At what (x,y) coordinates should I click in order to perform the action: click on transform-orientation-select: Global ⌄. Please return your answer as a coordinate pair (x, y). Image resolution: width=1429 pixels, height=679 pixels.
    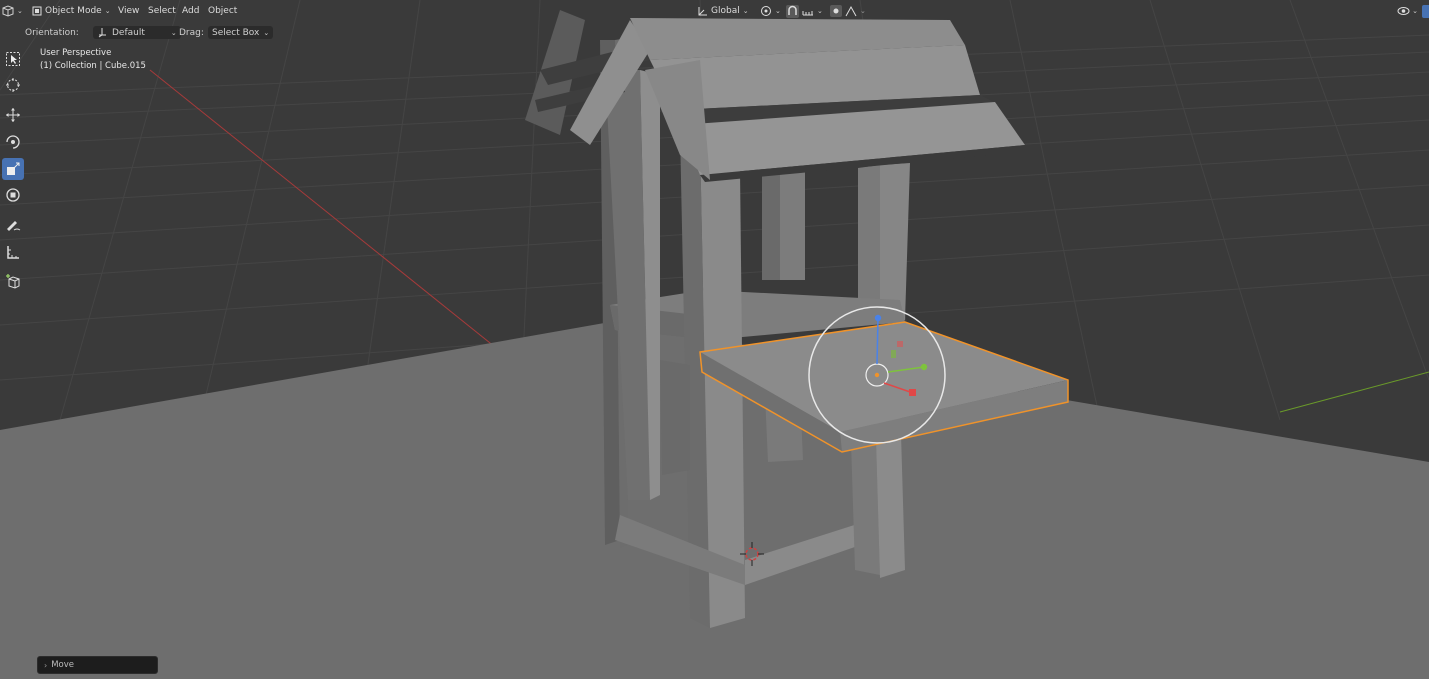
    Looking at the image, I should click on (723, 11).